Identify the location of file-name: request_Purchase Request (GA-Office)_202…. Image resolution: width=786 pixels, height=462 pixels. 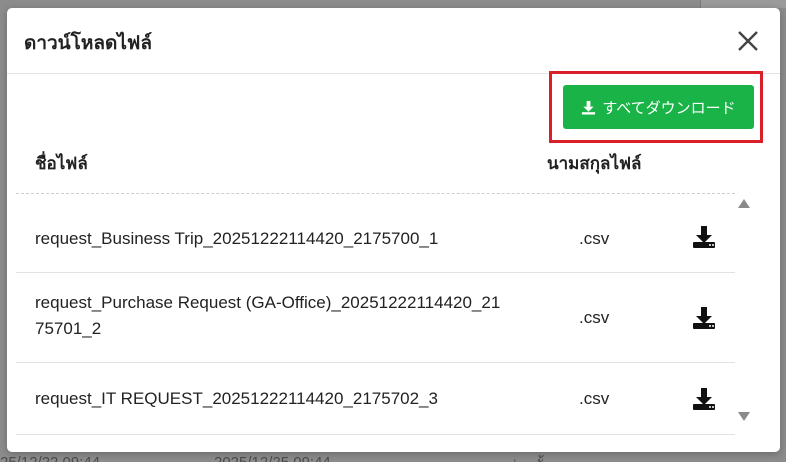
(268, 315).